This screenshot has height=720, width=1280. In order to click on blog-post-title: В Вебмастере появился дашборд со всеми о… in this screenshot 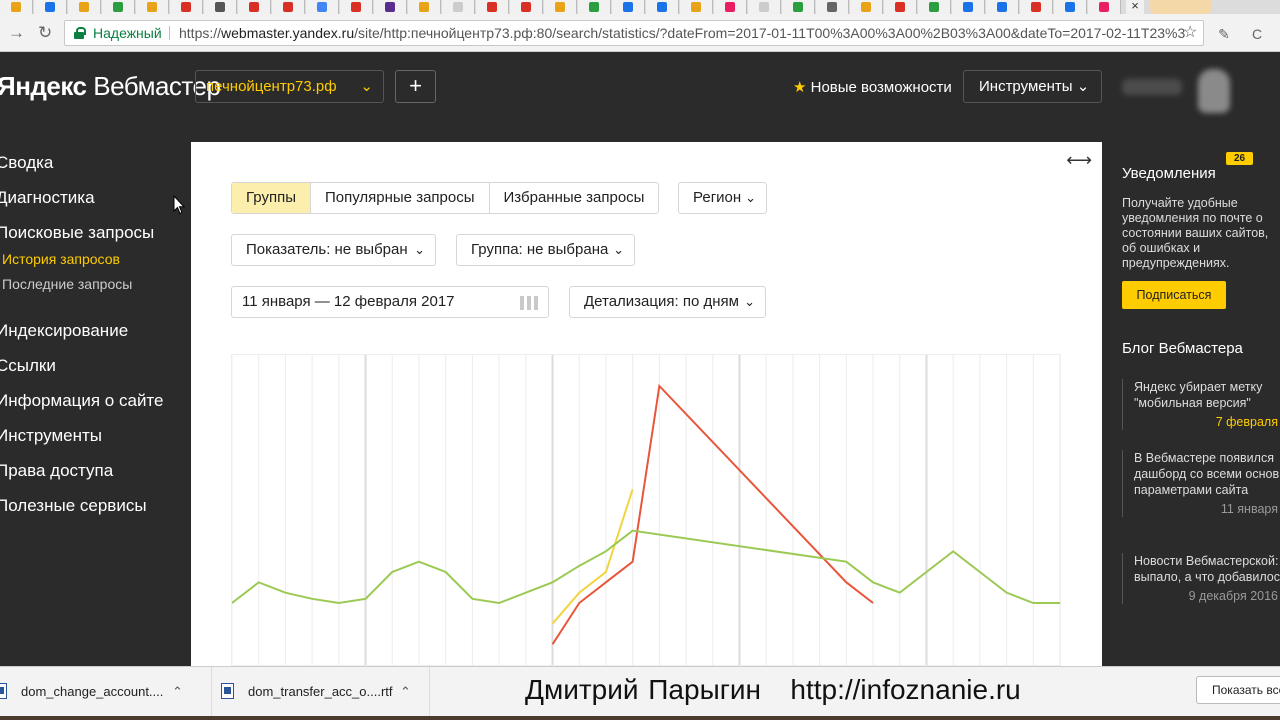, I will do `click(1207, 474)`.